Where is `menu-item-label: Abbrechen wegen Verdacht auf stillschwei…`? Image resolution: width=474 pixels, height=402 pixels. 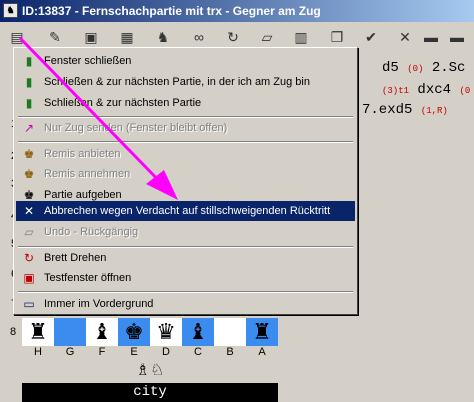
menu-item-label: Abbrechen wegen Verdacht auf stillschwei… is located at coordinates (187, 211).